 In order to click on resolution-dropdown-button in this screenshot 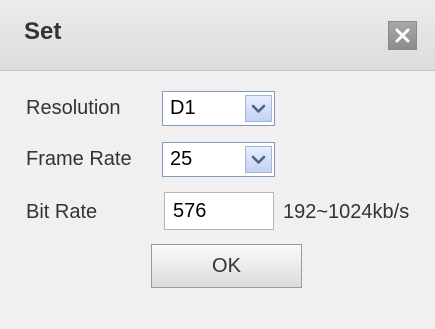, I will do `click(258, 108)`.